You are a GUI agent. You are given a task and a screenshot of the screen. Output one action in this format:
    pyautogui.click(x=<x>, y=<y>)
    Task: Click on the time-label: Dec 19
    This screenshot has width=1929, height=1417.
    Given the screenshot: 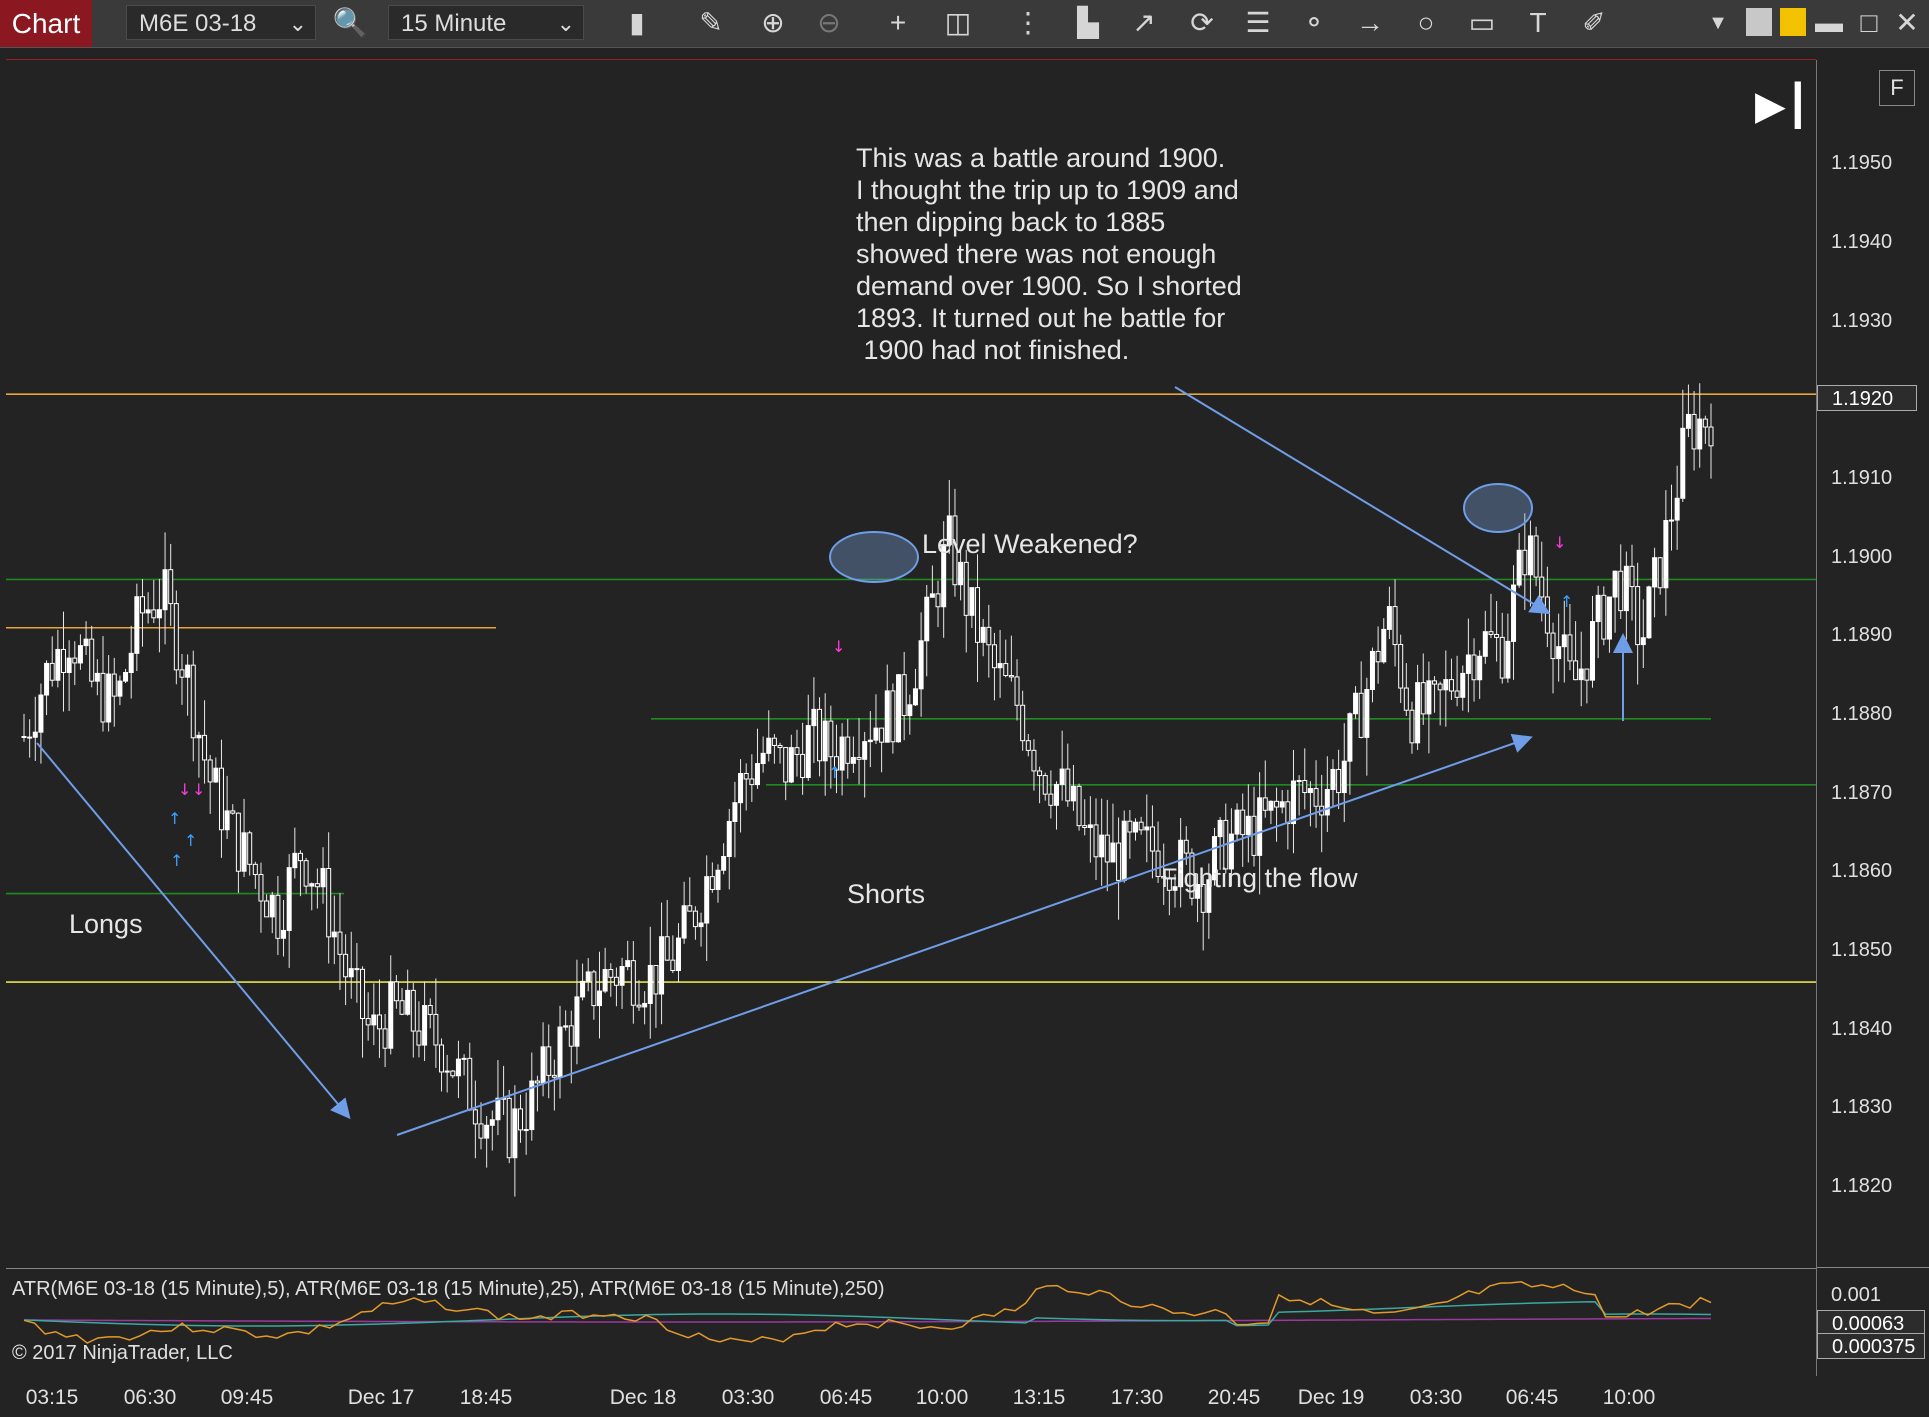 What is the action you would take?
    pyautogui.click(x=1331, y=1397)
    